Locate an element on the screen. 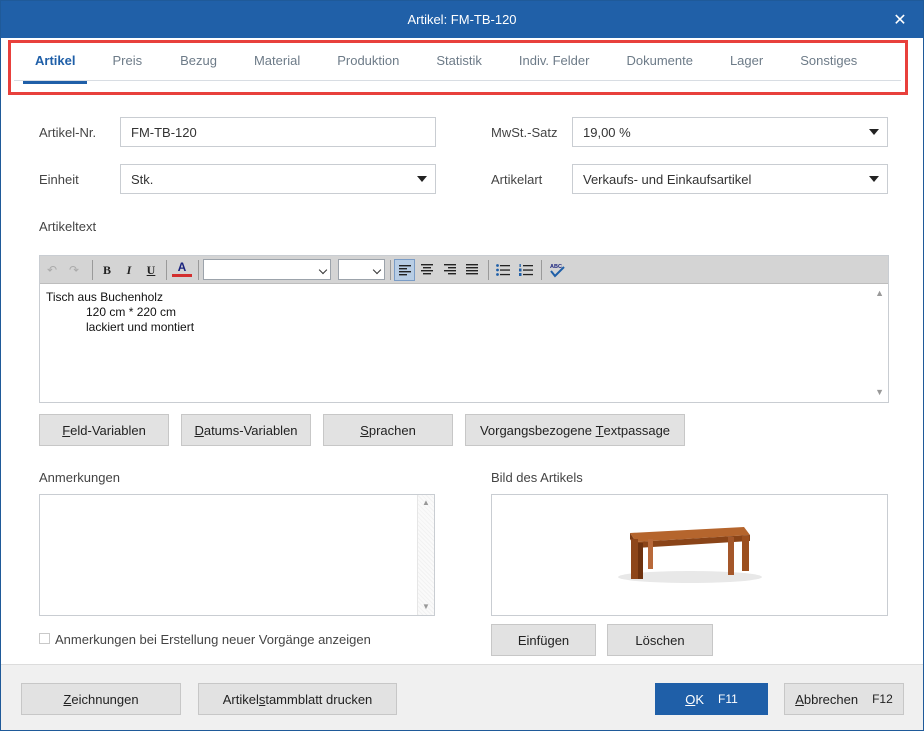 The width and height of the screenshot is (924, 731). font-family-combo is located at coordinates (267, 269).